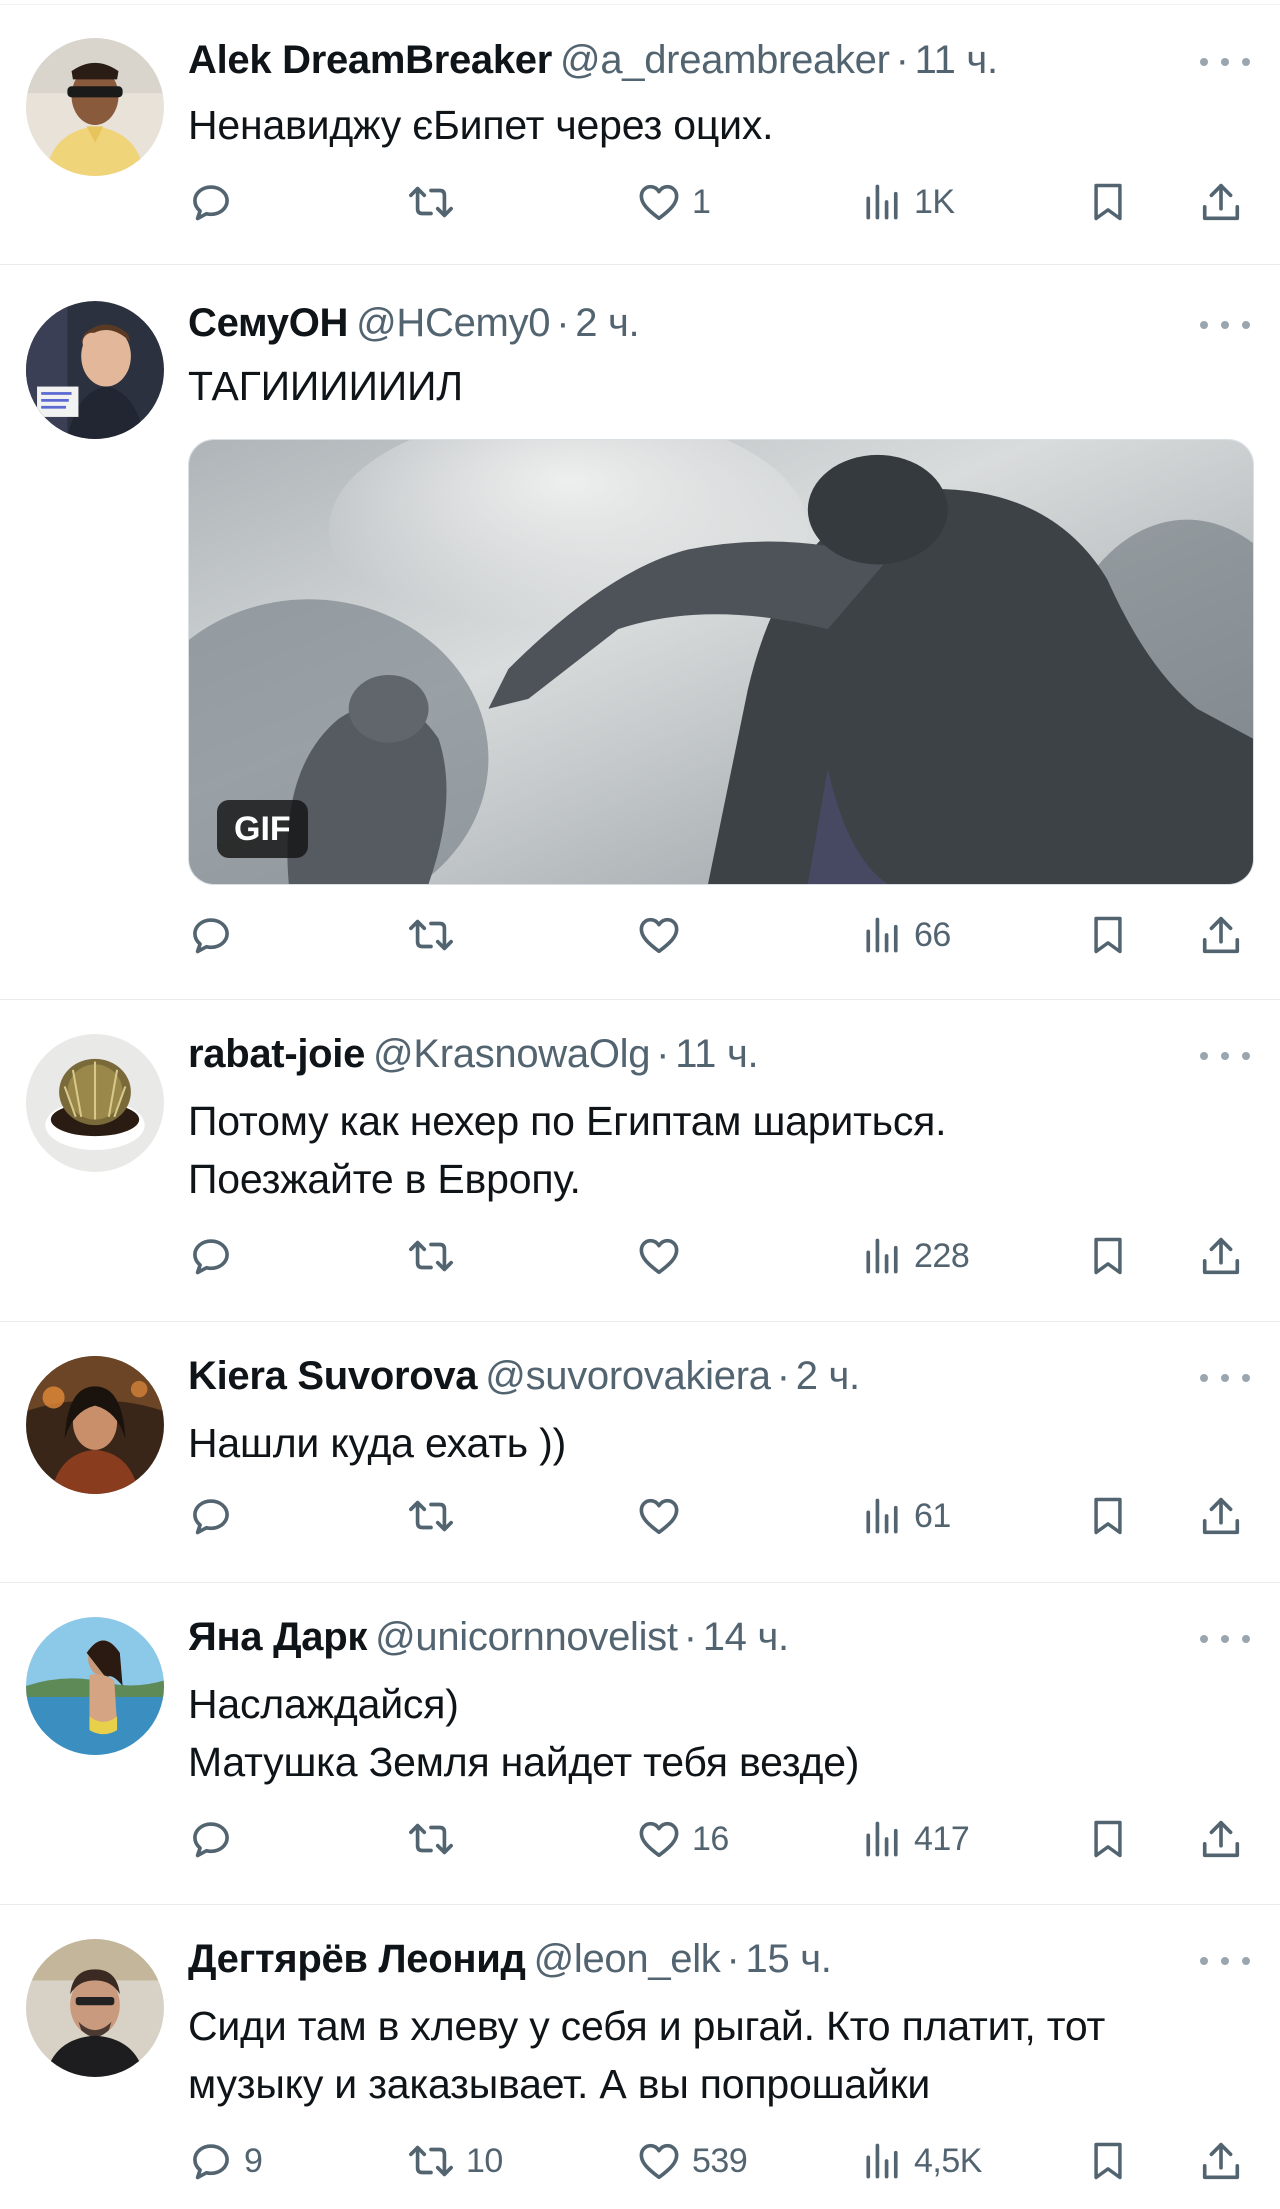  Describe the element at coordinates (526, 1637) in the screenshot. I see `author-handle: @unicornnovelist` at that location.